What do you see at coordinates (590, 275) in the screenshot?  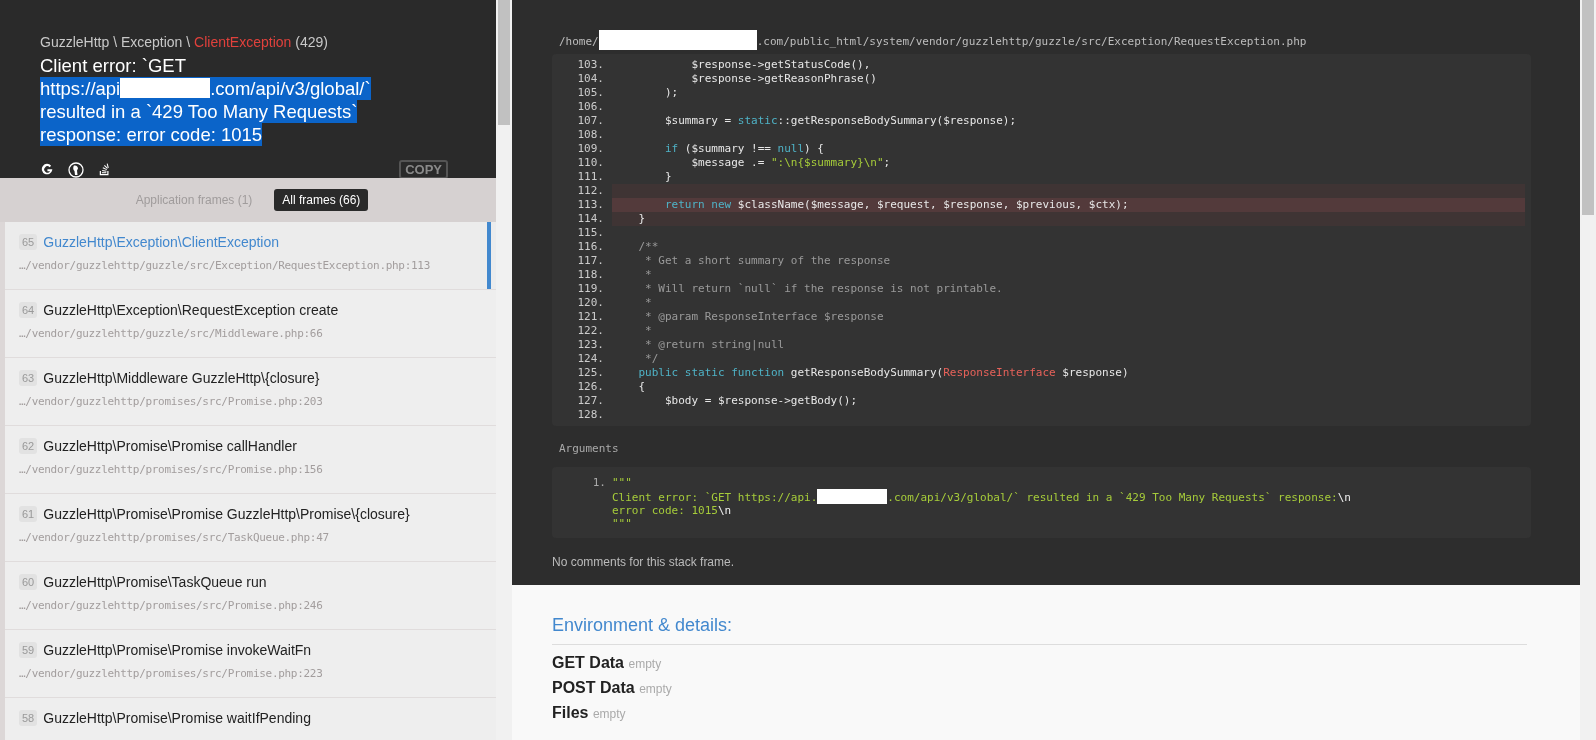 I see `line-number: 118.` at bounding box center [590, 275].